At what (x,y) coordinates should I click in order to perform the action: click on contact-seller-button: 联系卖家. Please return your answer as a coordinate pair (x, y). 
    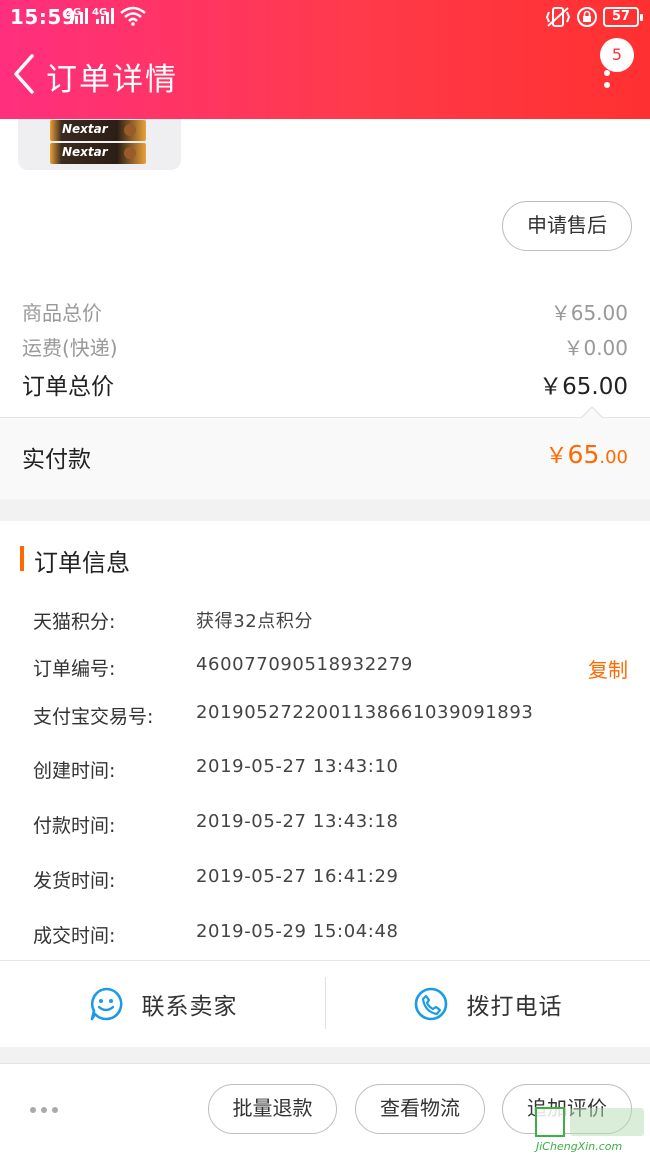
    Looking at the image, I should click on (162, 1004).